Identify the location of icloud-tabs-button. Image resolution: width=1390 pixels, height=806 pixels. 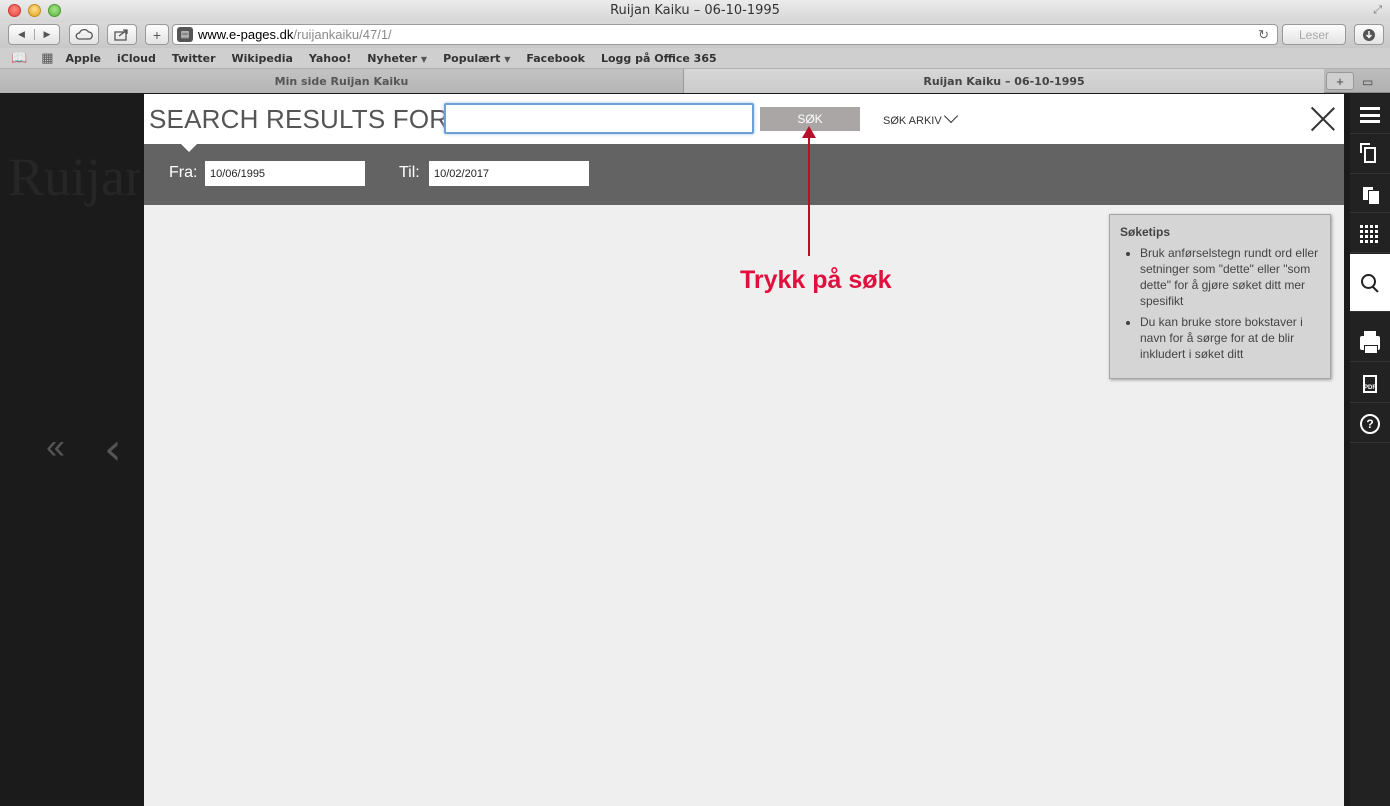
(84, 34).